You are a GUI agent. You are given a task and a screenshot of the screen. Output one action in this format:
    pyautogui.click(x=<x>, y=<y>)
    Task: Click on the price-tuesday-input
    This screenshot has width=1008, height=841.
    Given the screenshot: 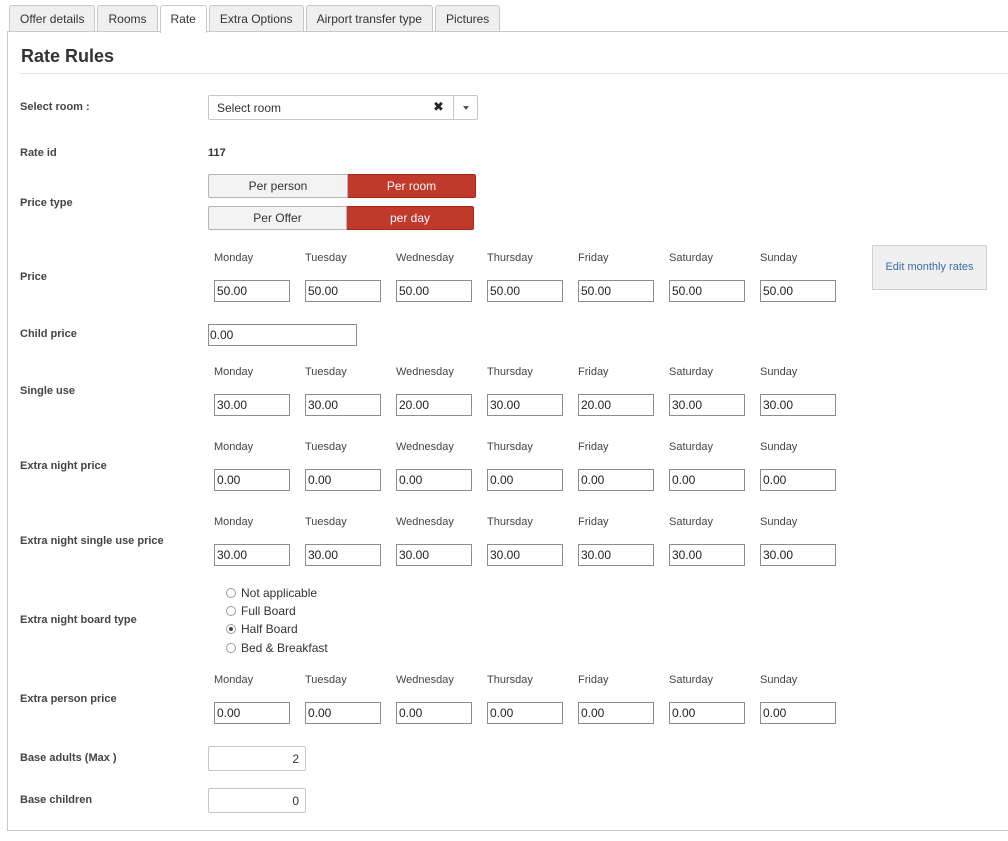 What is the action you would take?
    pyautogui.click(x=343, y=291)
    